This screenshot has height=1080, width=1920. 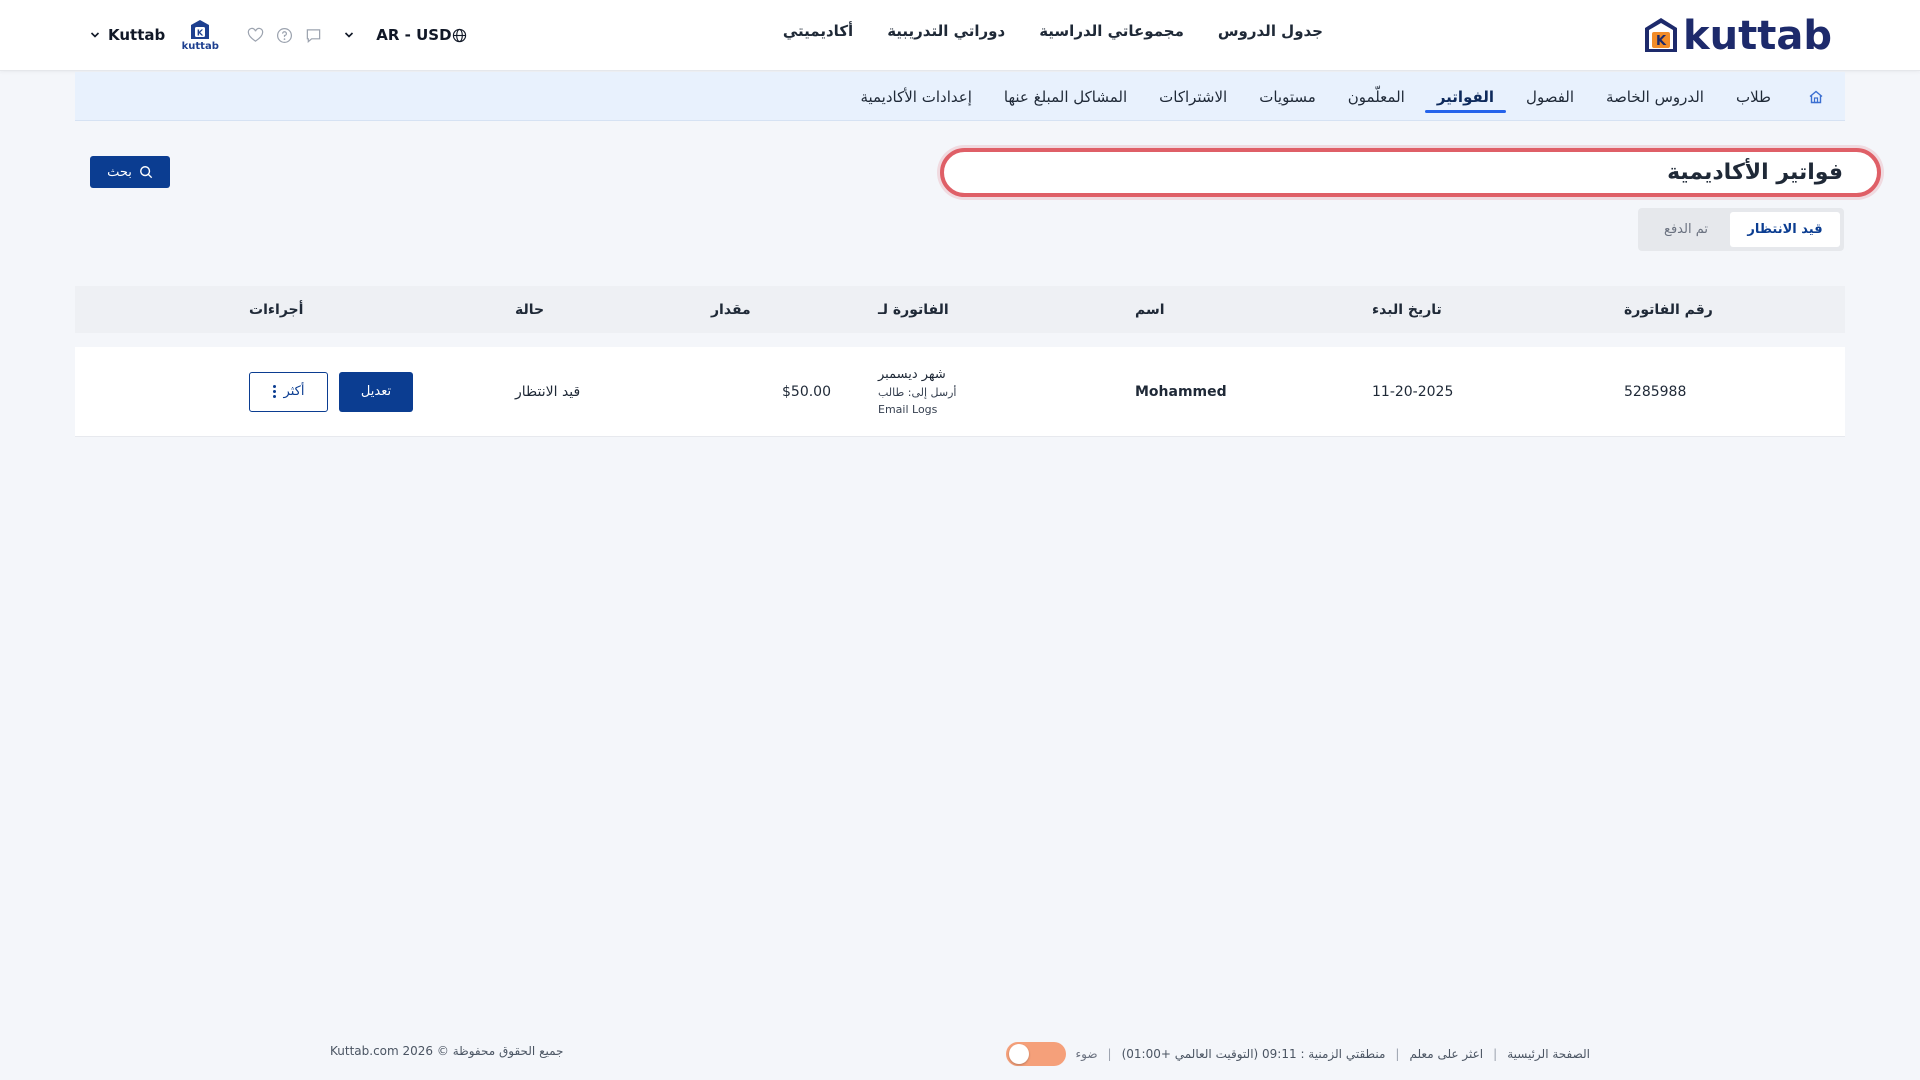 I want to click on email-logs-link: Email Logs, so click(x=907, y=409).